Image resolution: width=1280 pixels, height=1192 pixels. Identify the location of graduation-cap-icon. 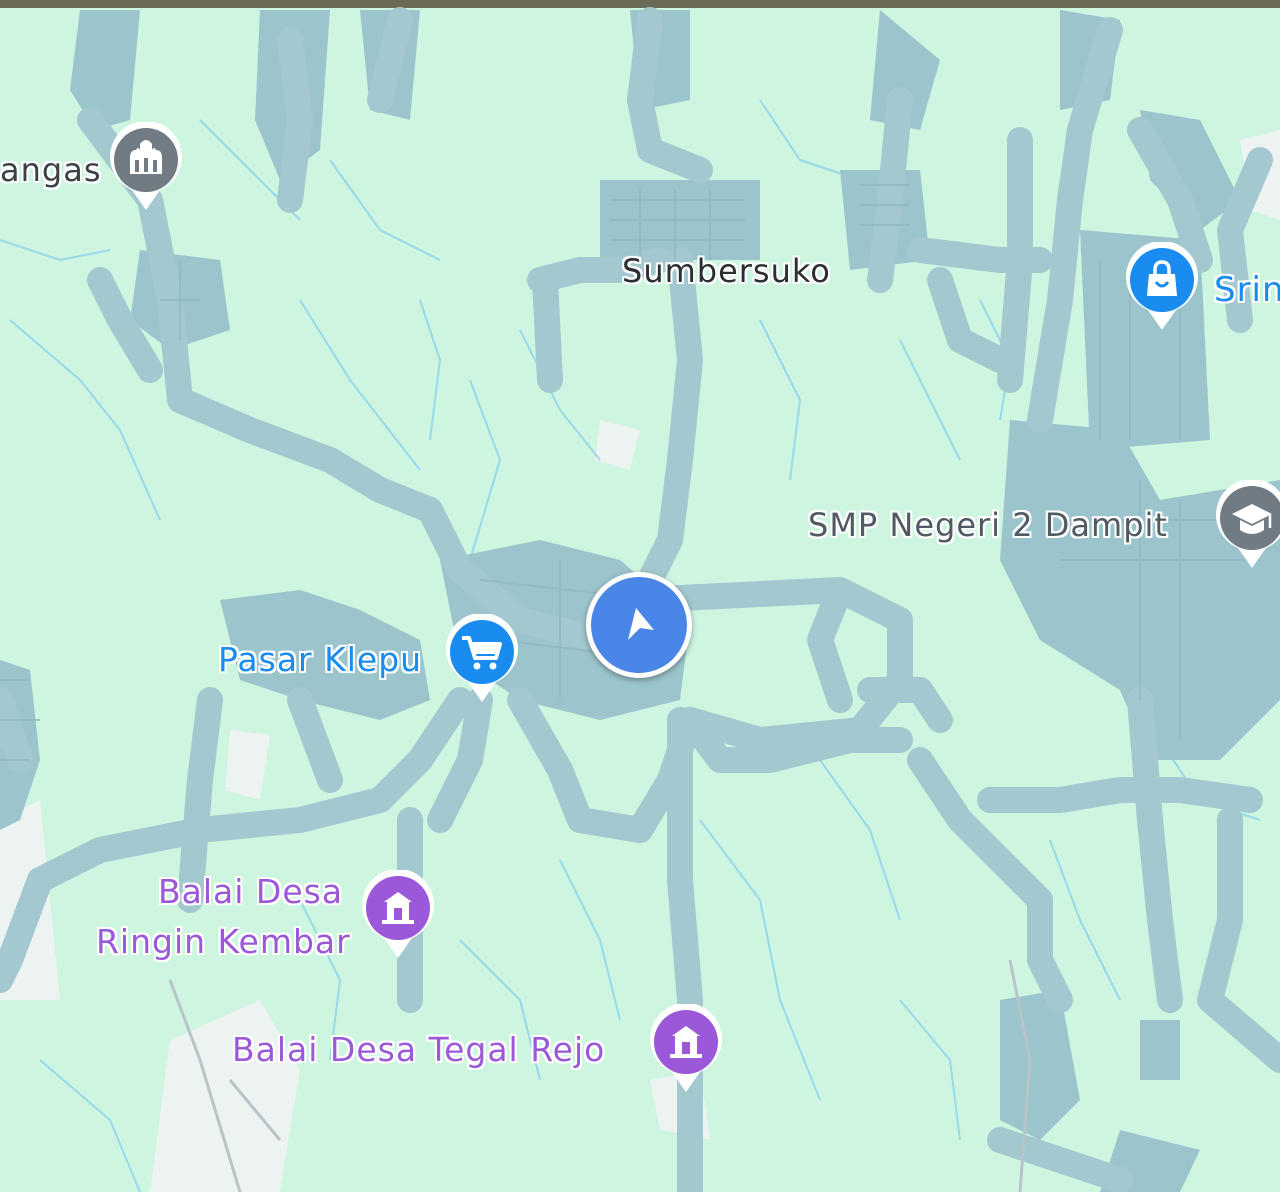
(1248, 523).